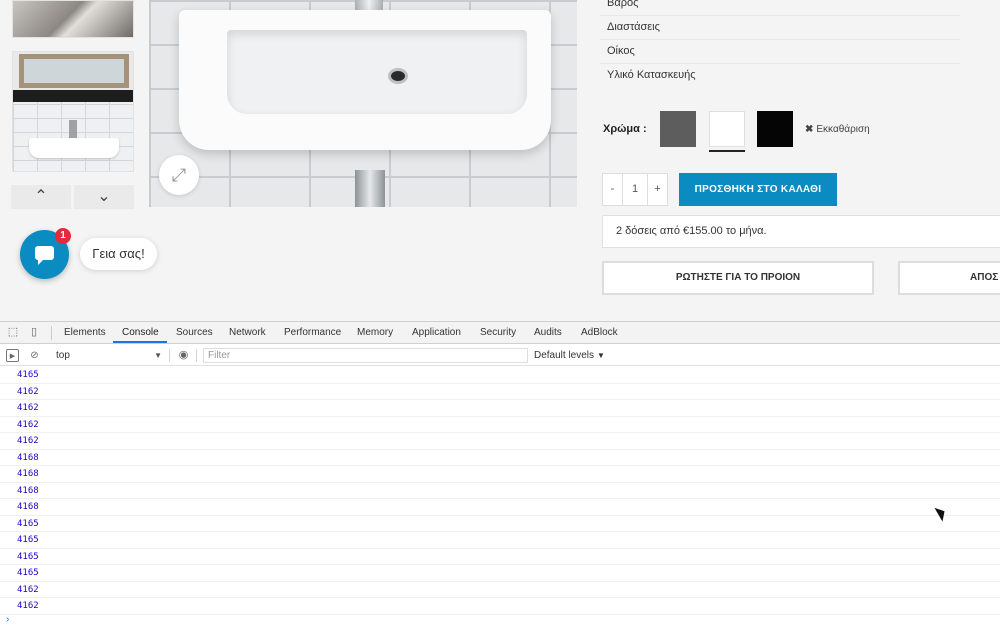 The height and width of the screenshot is (642, 1000). I want to click on image-sink-bowl, so click(377, 72).